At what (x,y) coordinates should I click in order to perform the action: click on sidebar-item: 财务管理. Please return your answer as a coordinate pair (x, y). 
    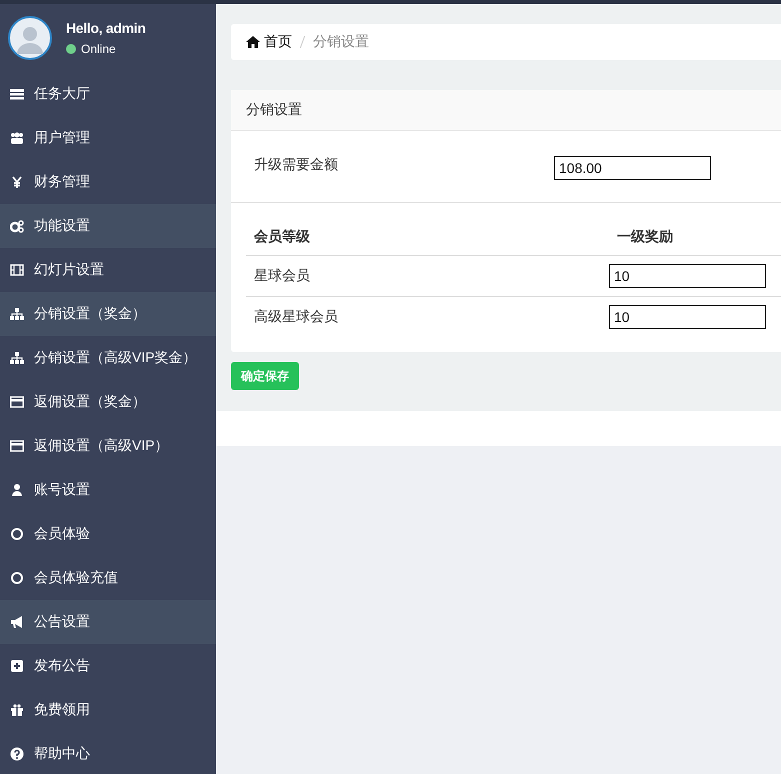
    Looking at the image, I should click on (108, 182).